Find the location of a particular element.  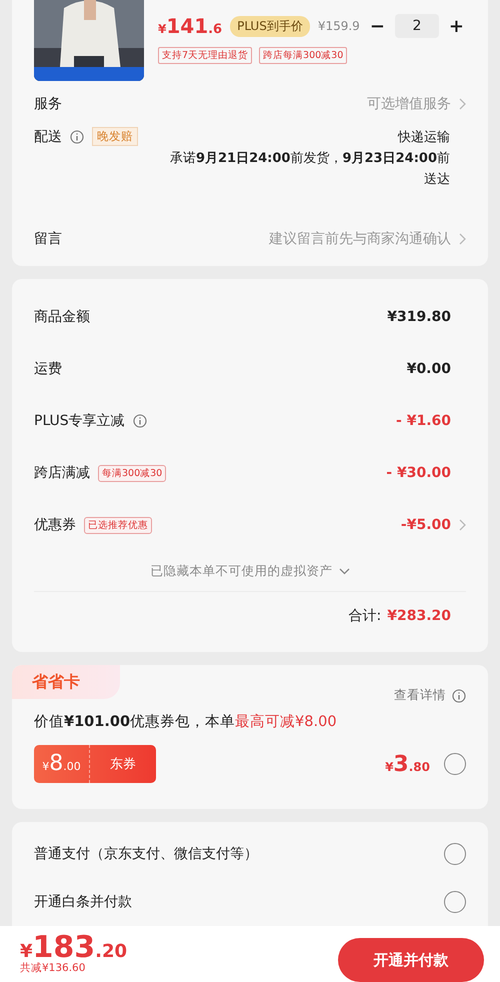

row-amount: - ¥1.60 is located at coordinates (423, 421).